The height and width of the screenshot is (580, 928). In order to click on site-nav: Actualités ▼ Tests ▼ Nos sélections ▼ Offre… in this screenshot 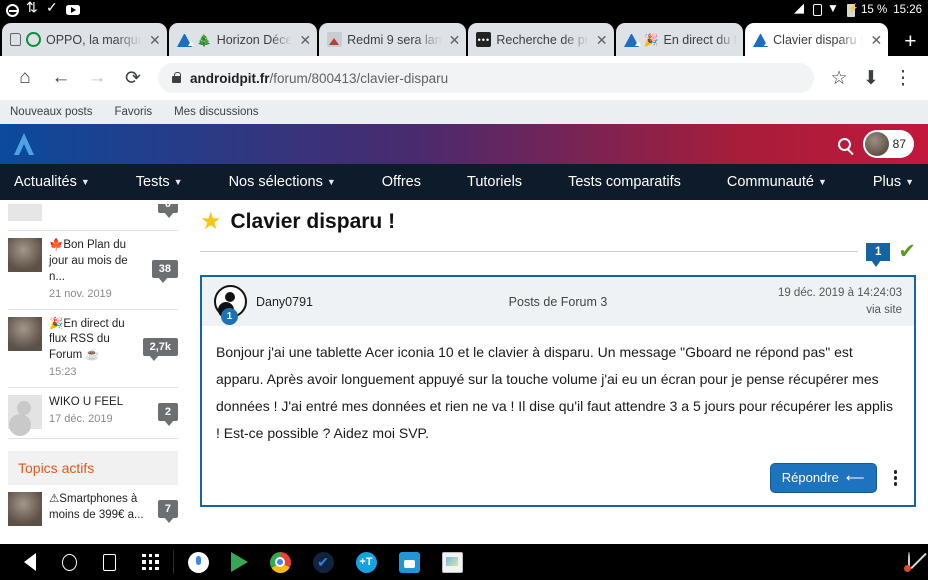, I will do `click(464, 182)`.